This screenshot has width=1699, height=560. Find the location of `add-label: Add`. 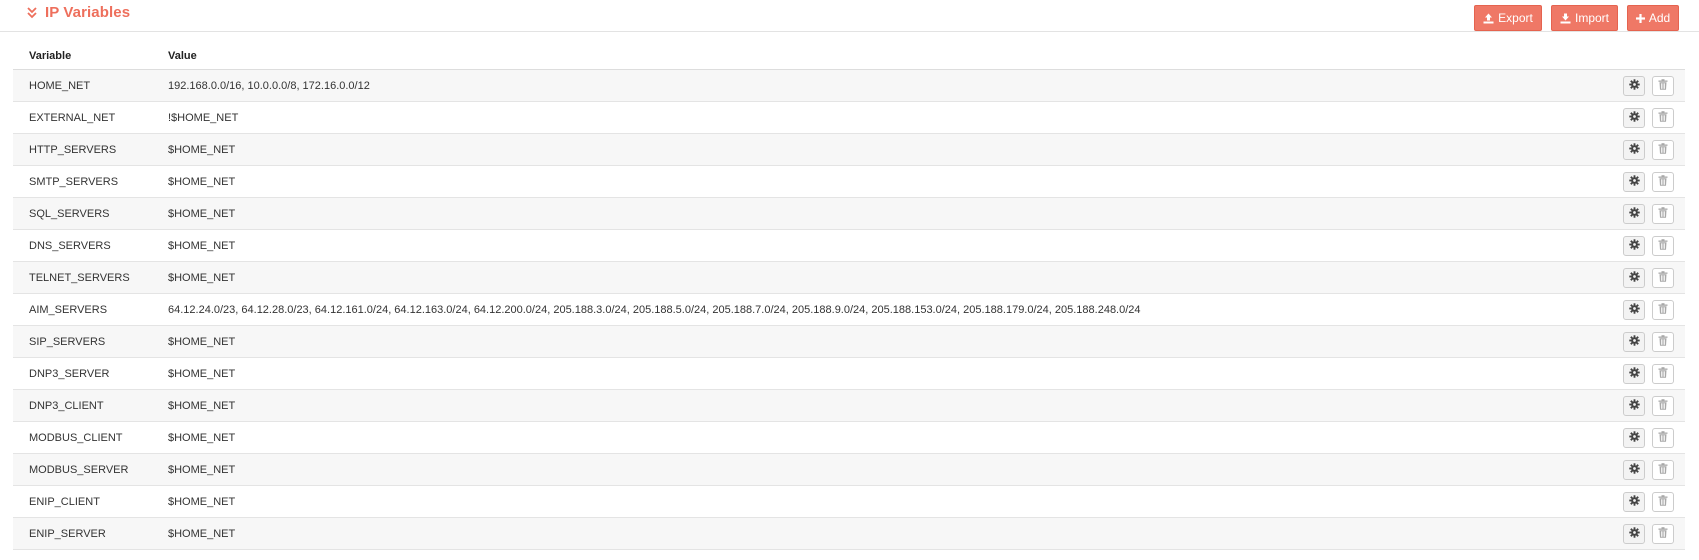

add-label: Add is located at coordinates (1659, 18).